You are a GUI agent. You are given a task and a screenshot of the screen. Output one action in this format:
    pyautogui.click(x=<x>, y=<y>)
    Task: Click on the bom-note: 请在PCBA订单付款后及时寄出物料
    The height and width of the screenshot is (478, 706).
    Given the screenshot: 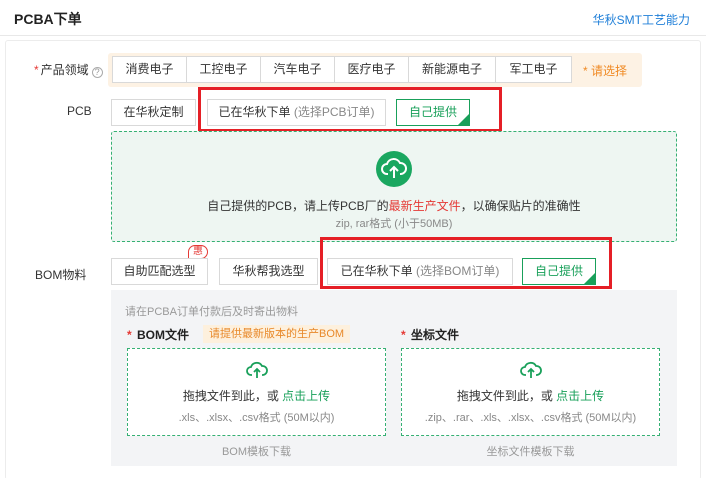 What is the action you would take?
    pyautogui.click(x=211, y=312)
    